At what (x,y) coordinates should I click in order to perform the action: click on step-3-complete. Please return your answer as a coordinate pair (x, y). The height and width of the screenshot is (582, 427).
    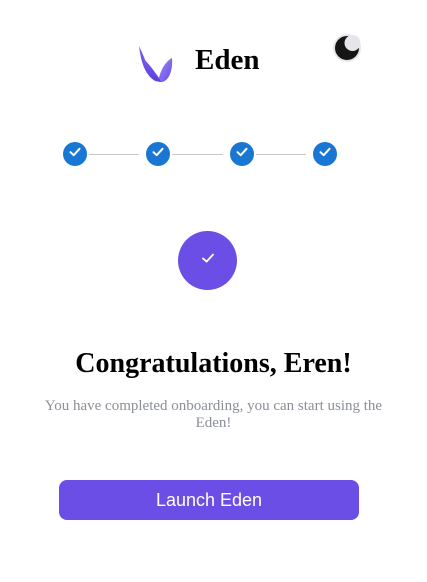
    Looking at the image, I should click on (242, 154).